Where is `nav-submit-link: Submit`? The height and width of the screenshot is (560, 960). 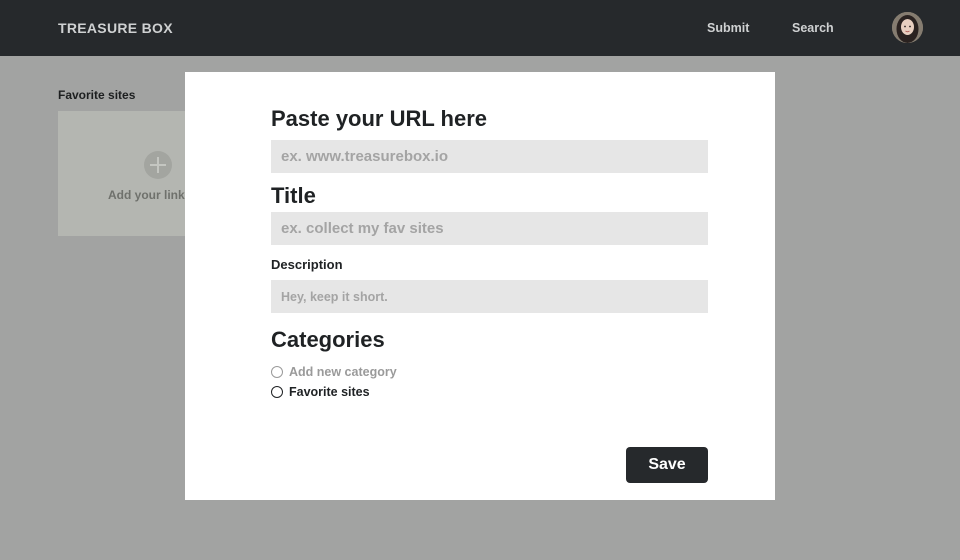
nav-submit-link: Submit is located at coordinates (728, 28).